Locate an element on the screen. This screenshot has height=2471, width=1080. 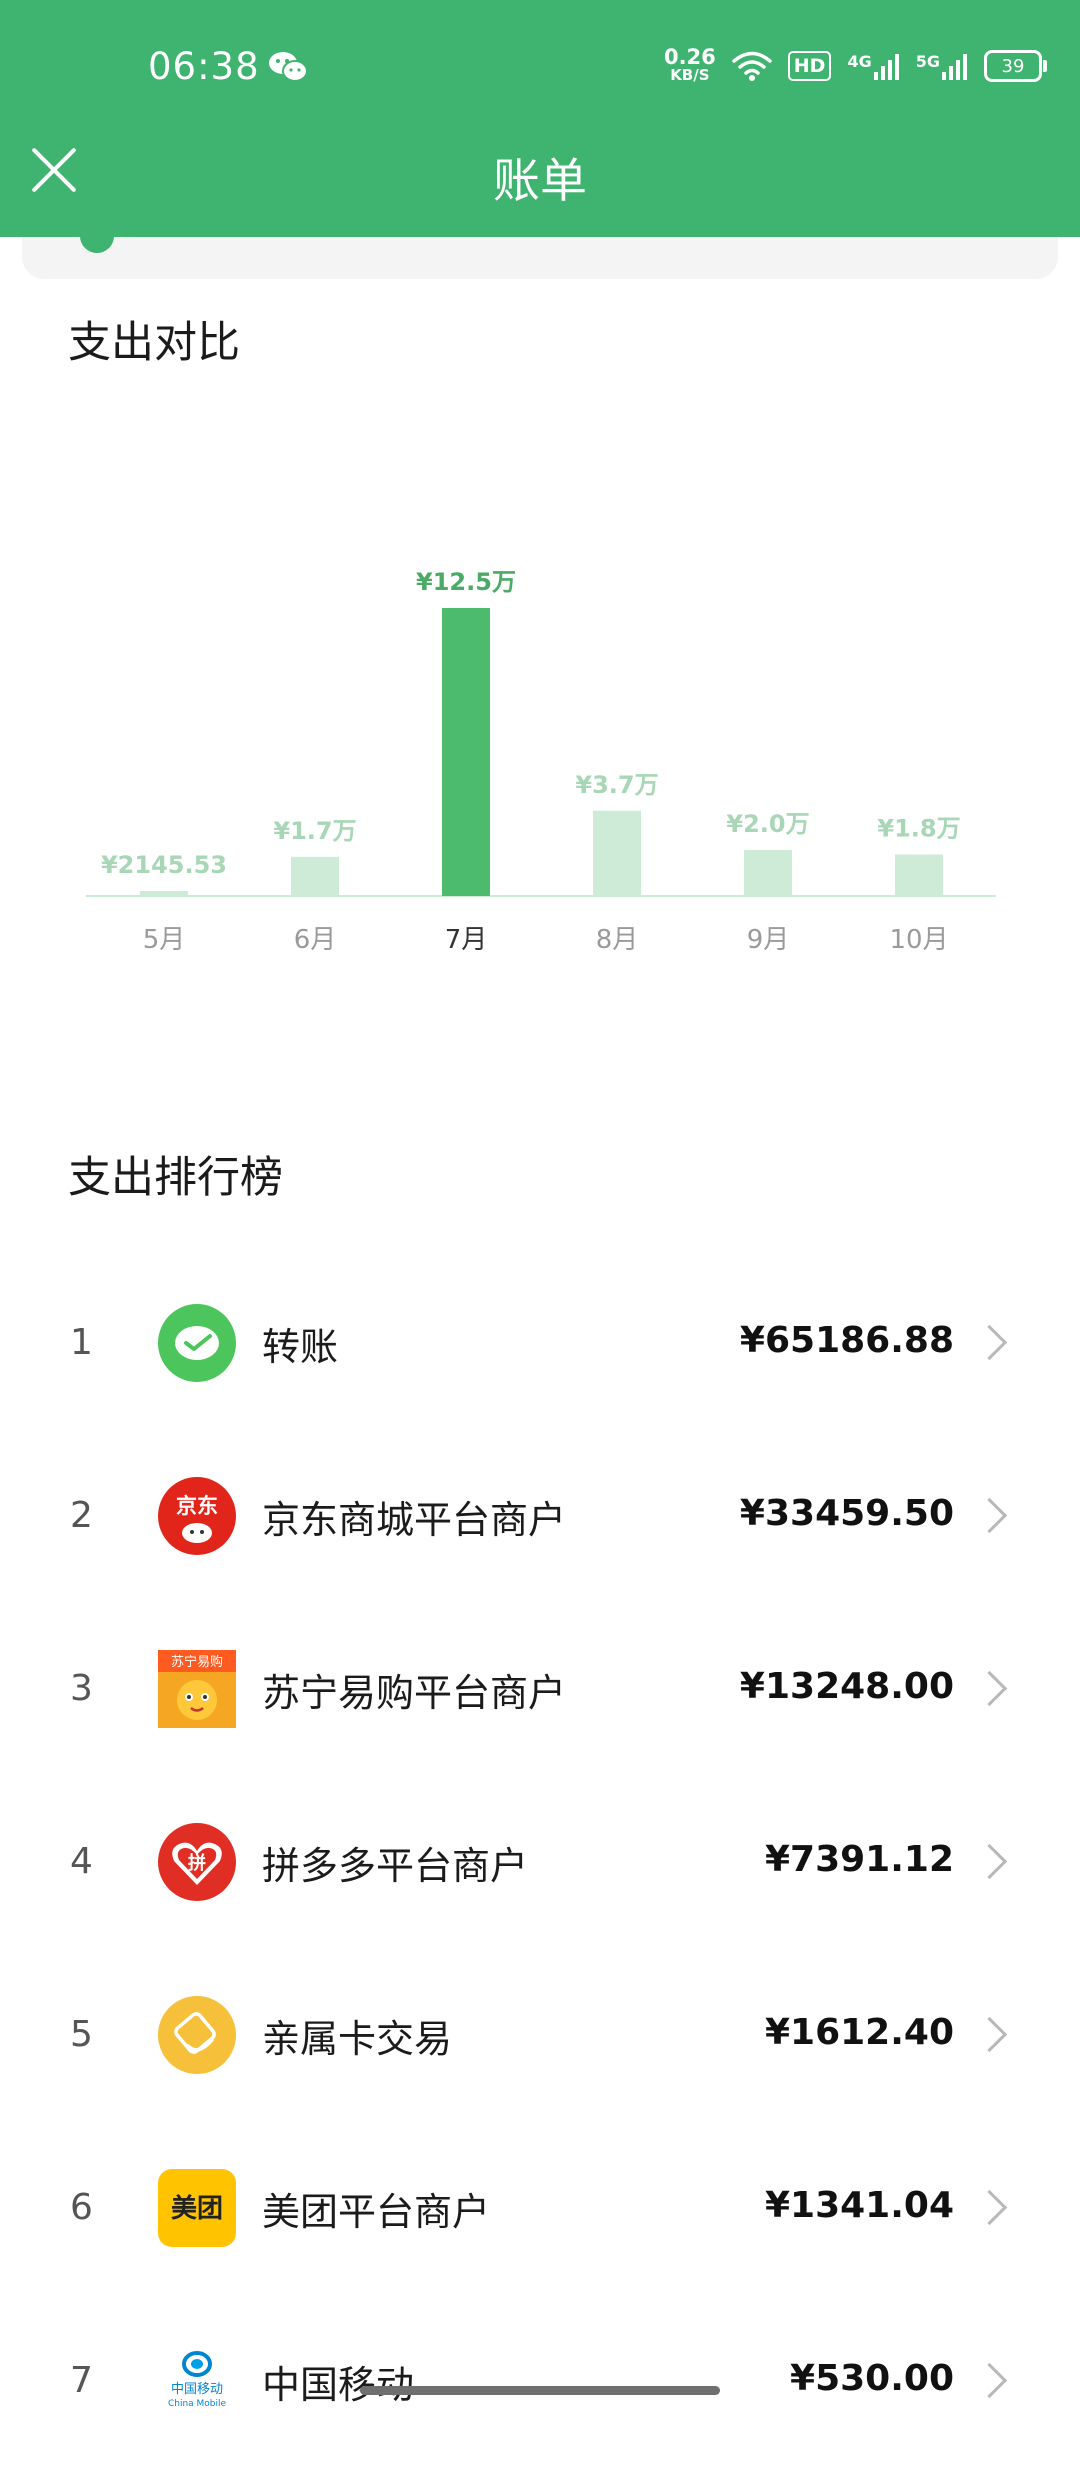
x-tick-label: 10月 is located at coordinates (918, 940).